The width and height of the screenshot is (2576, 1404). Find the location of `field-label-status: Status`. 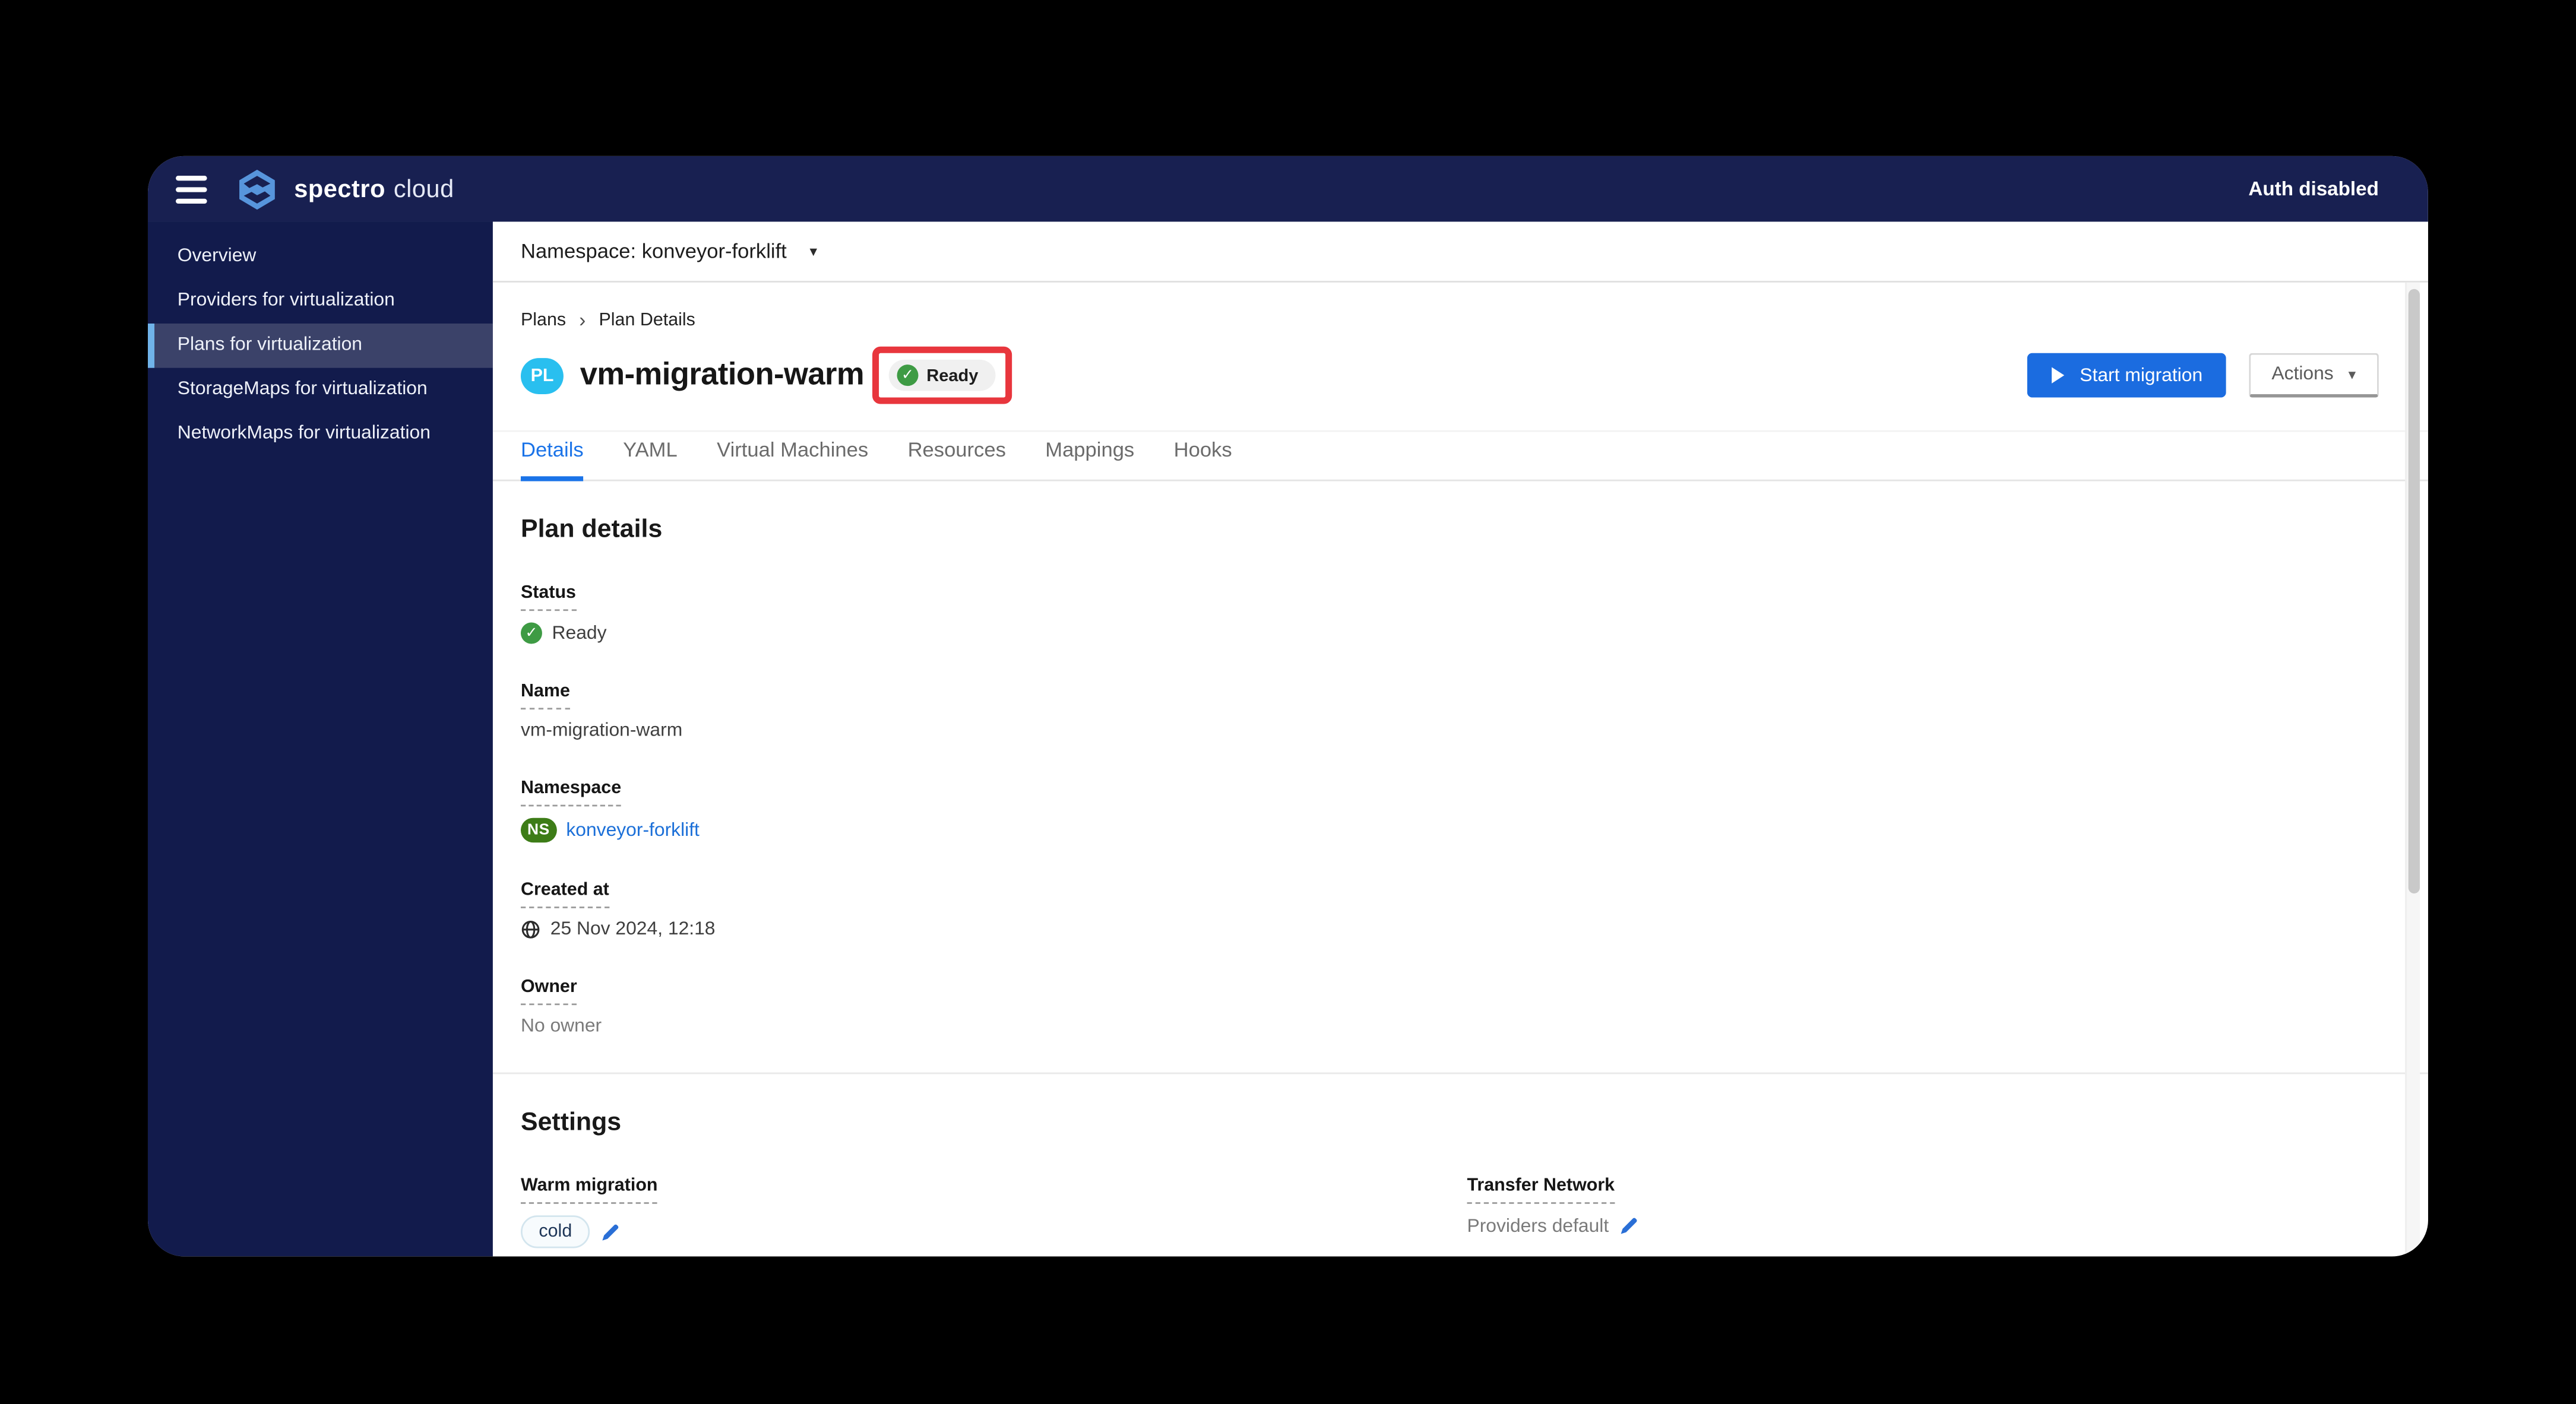

field-label-status: Status is located at coordinates (548, 597).